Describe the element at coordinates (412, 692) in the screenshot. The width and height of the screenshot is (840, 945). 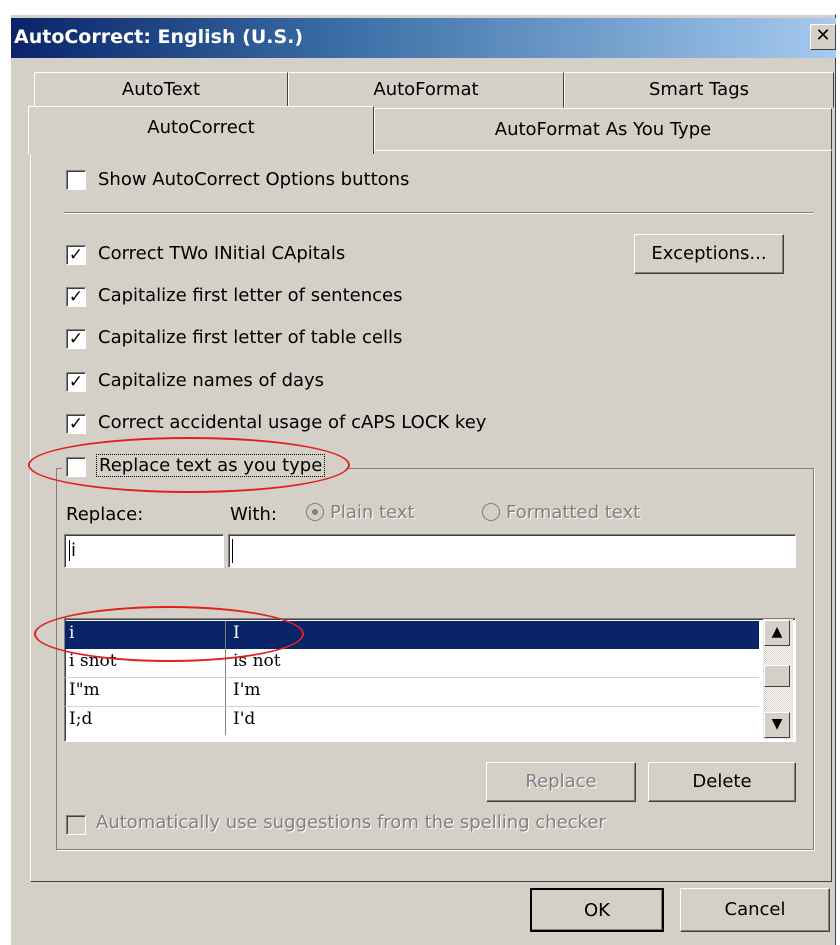
I see `list-item: I"m I'm` at that location.